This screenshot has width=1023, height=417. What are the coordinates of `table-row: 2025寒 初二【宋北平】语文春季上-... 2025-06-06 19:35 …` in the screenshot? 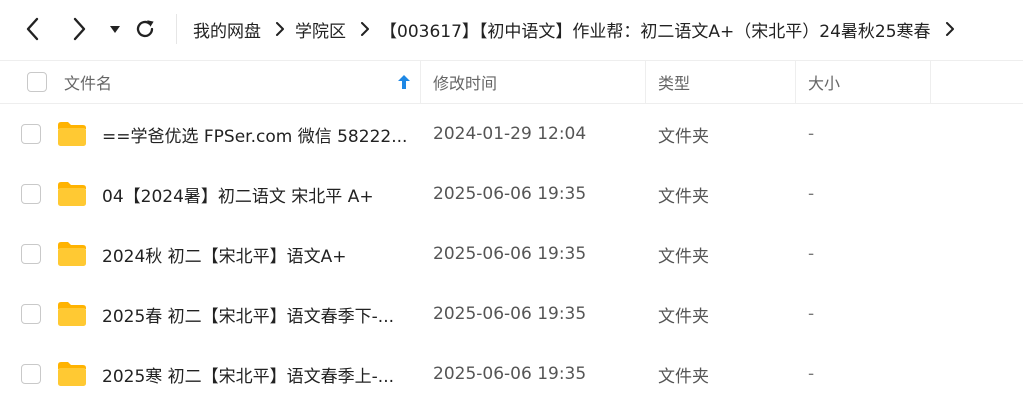 It's located at (511, 374).